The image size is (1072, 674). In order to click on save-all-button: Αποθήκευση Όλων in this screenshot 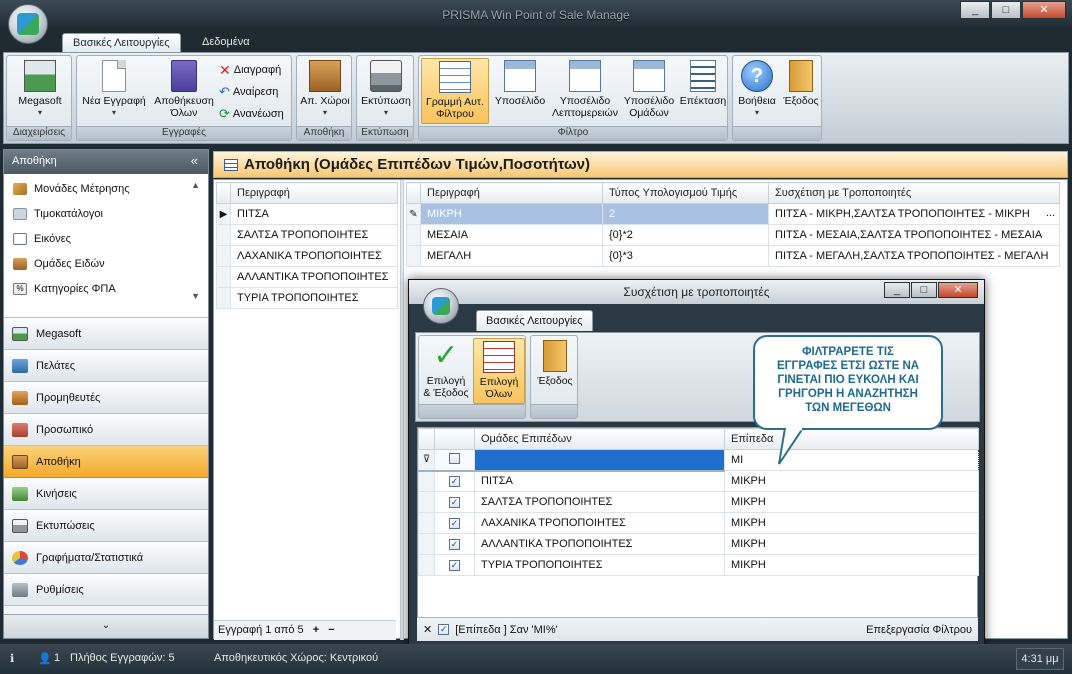, I will do `click(184, 88)`.